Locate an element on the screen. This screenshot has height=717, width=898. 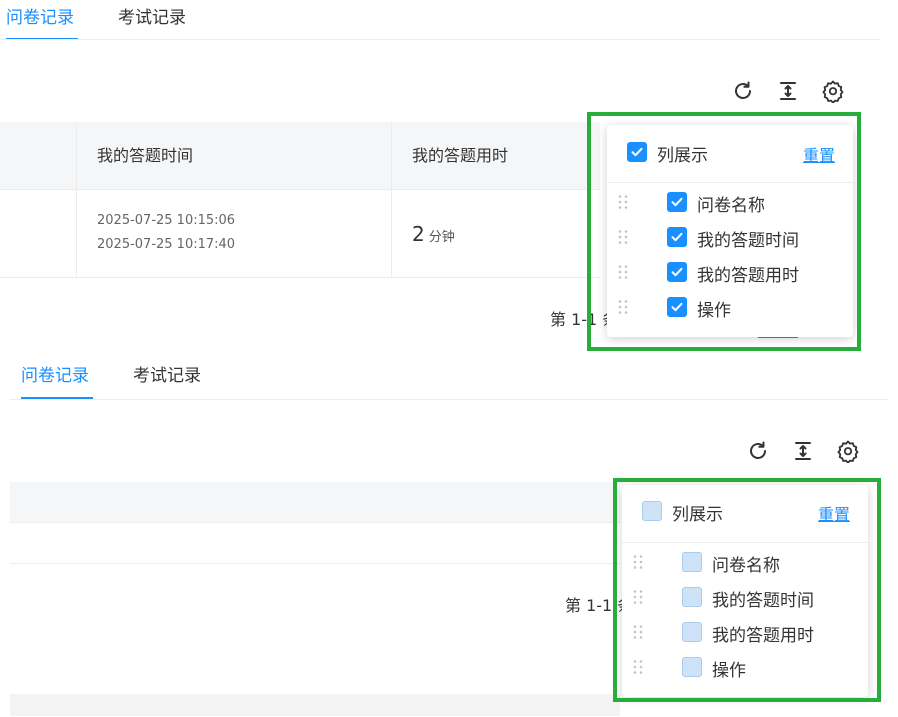
column-header-answer-time: 我的答题时间 is located at coordinates (145, 156).